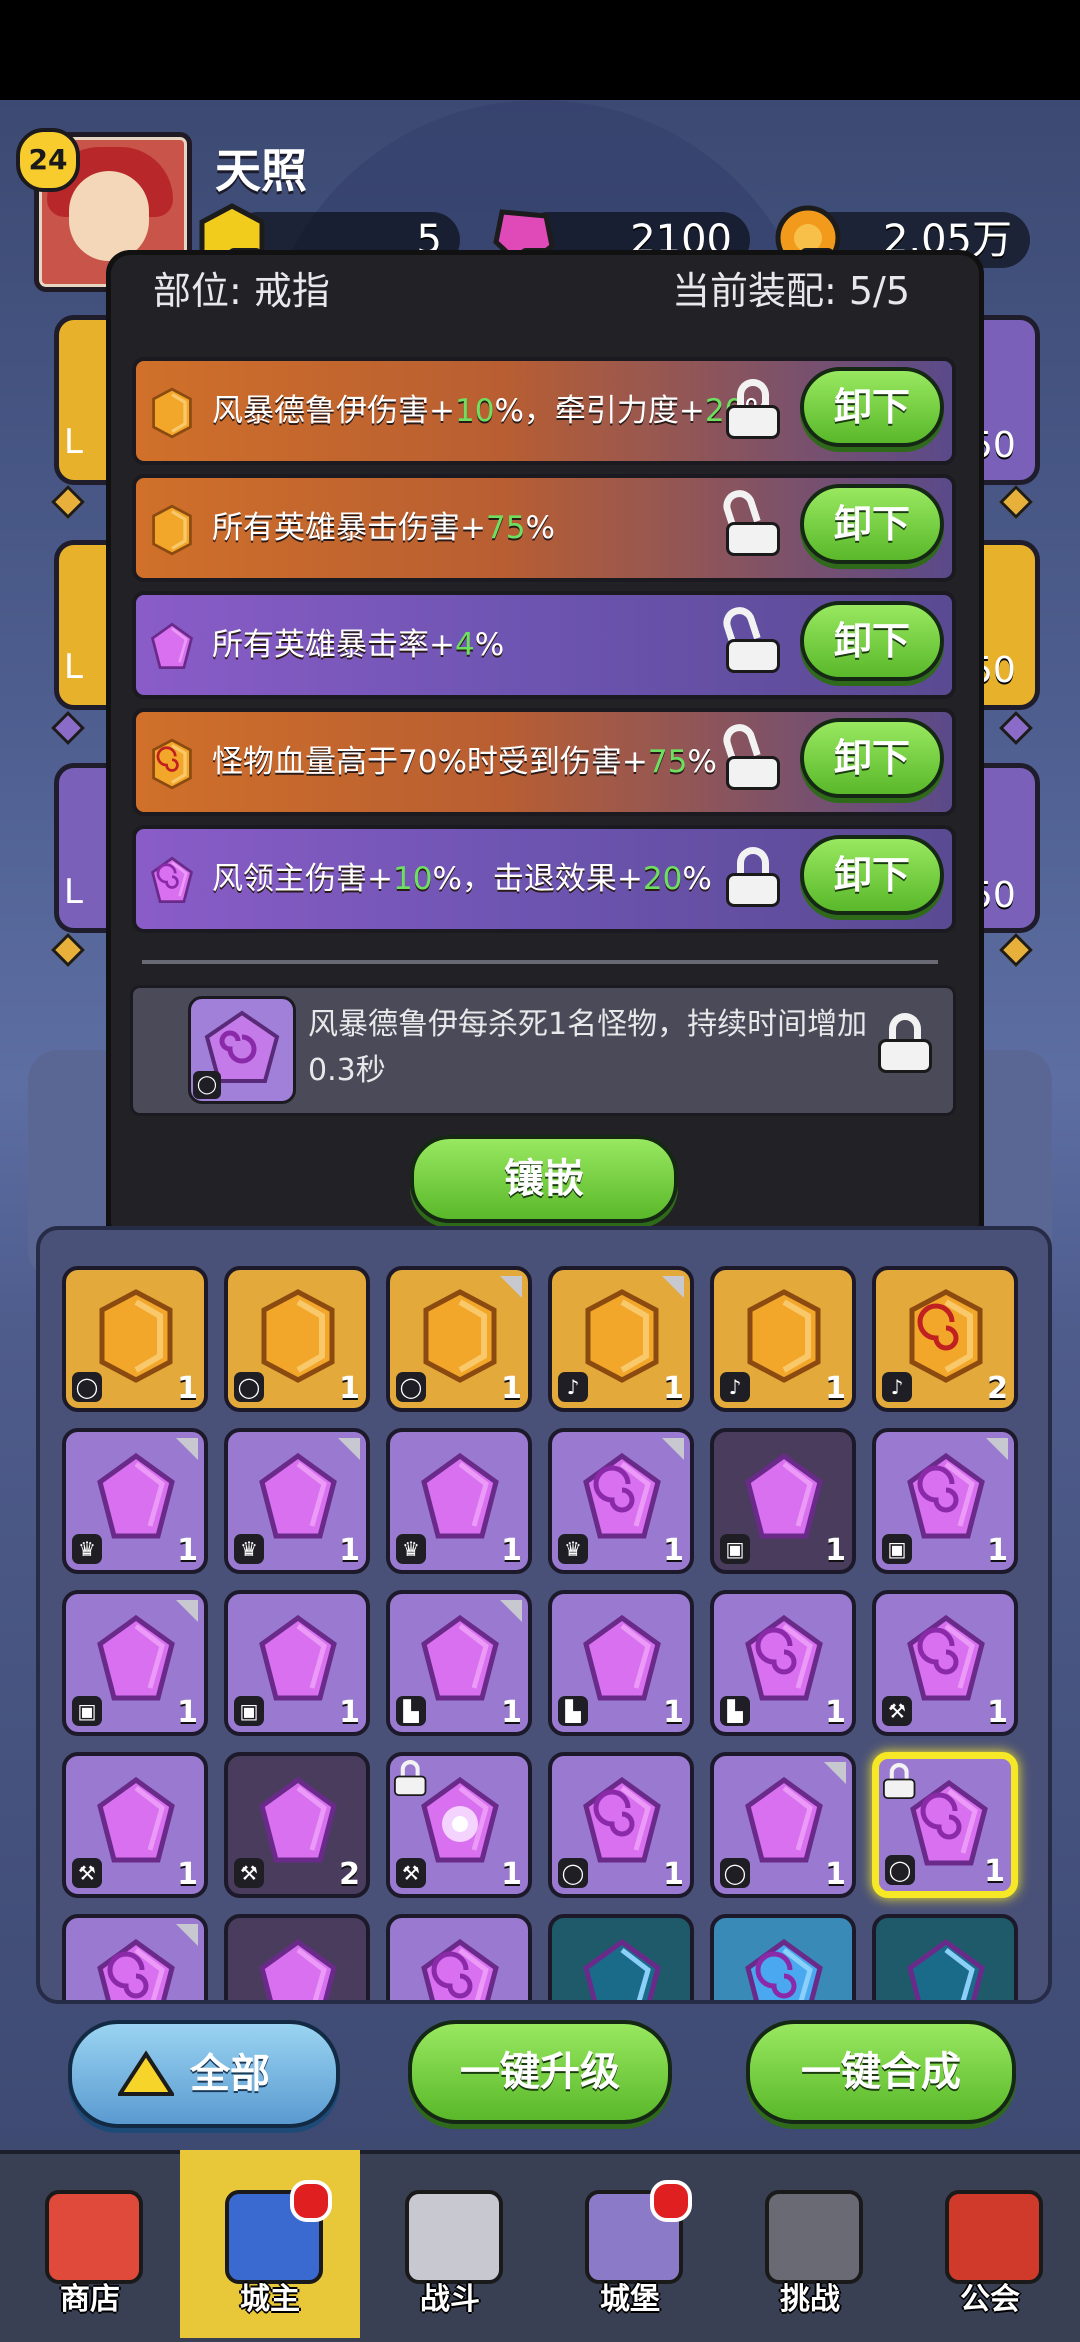 Image resolution: width=1080 pixels, height=2342 pixels. I want to click on one-key-merge-button: 一键合成, so click(881, 2072).